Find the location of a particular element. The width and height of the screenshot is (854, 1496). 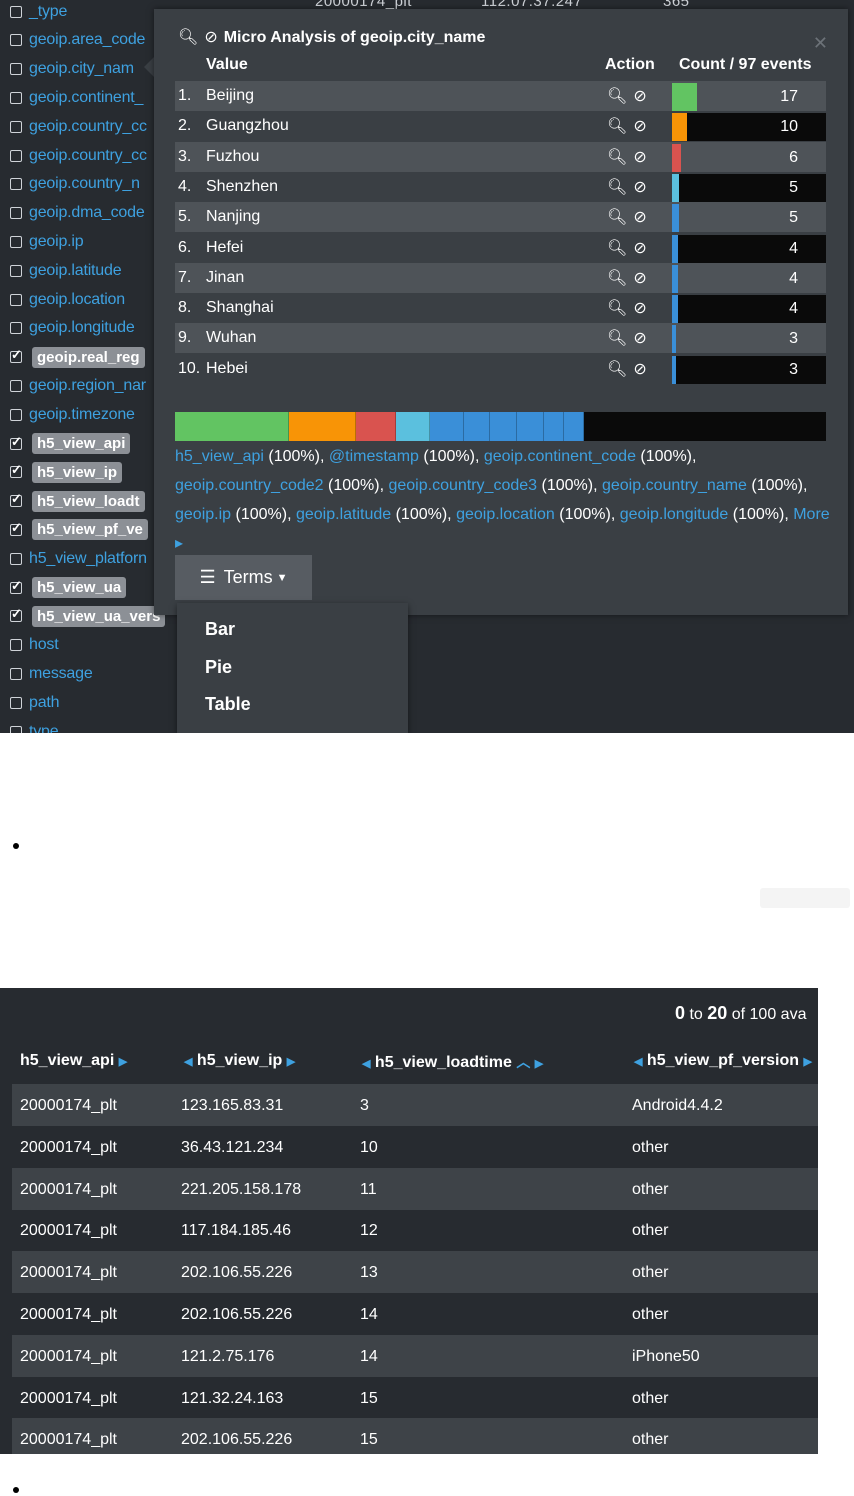

field-list-item: geoip.latitude is located at coordinates (90, 270).